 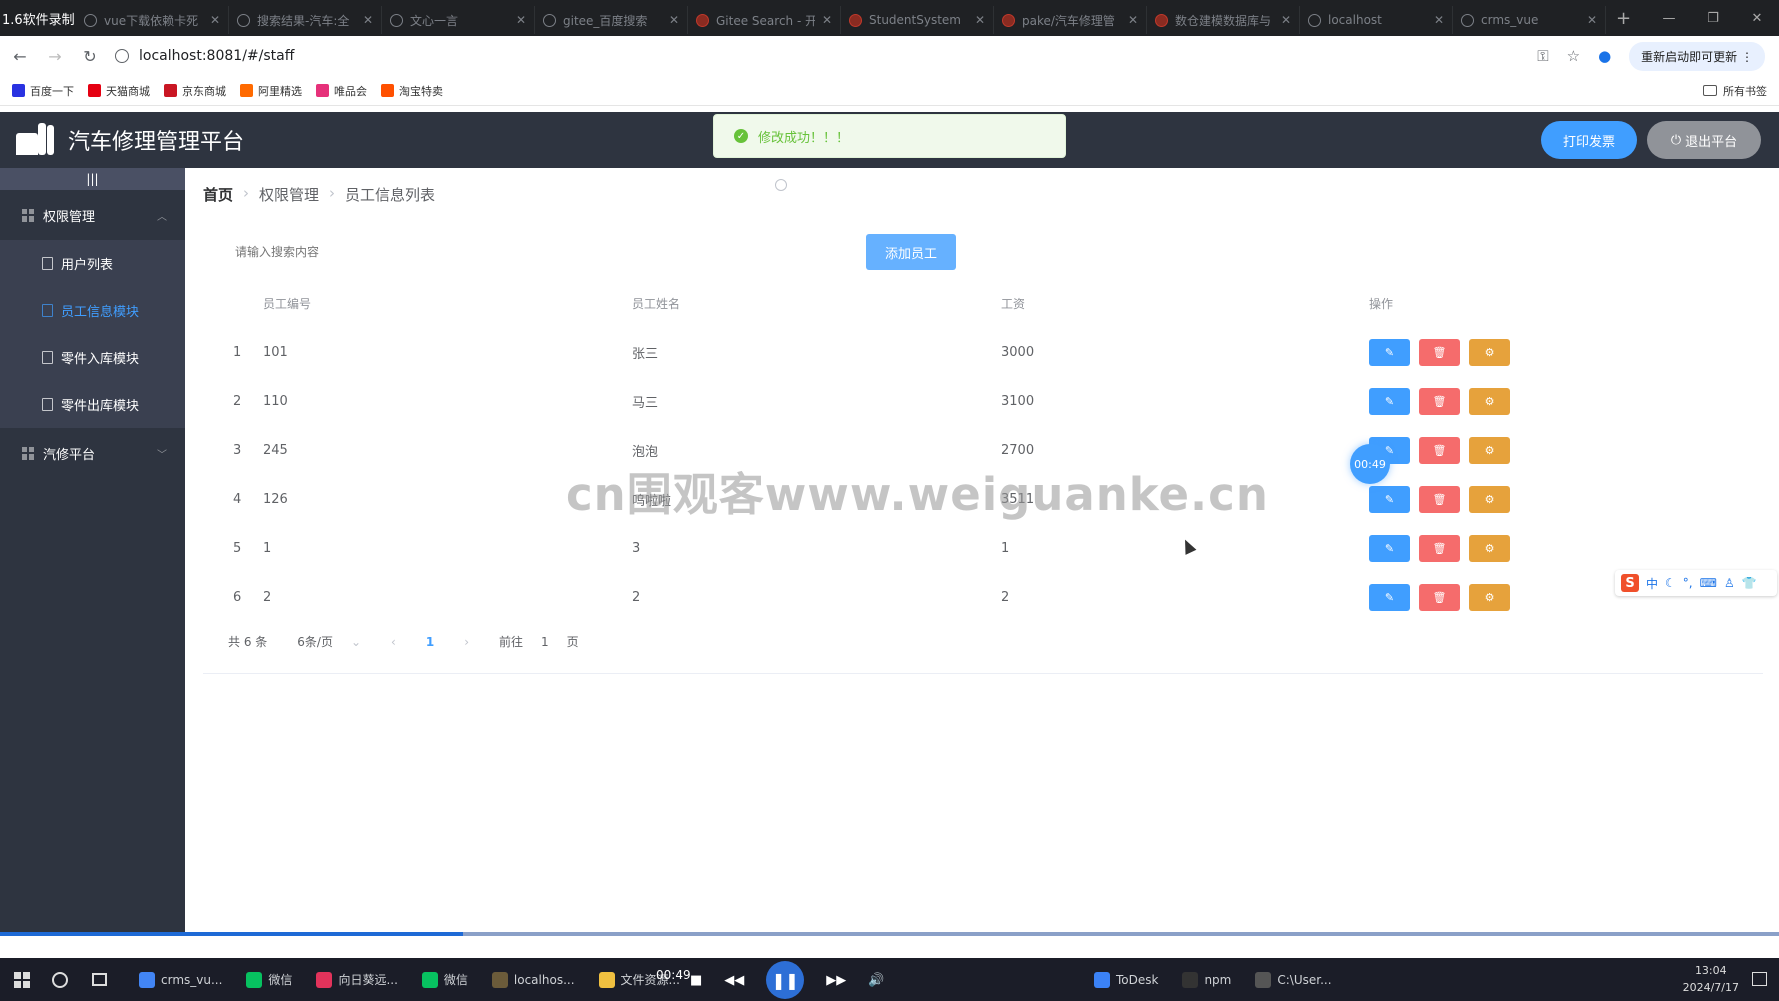 I want to click on sidebar-item-parts-outbound: 零件出库模块, so click(x=92, y=404).